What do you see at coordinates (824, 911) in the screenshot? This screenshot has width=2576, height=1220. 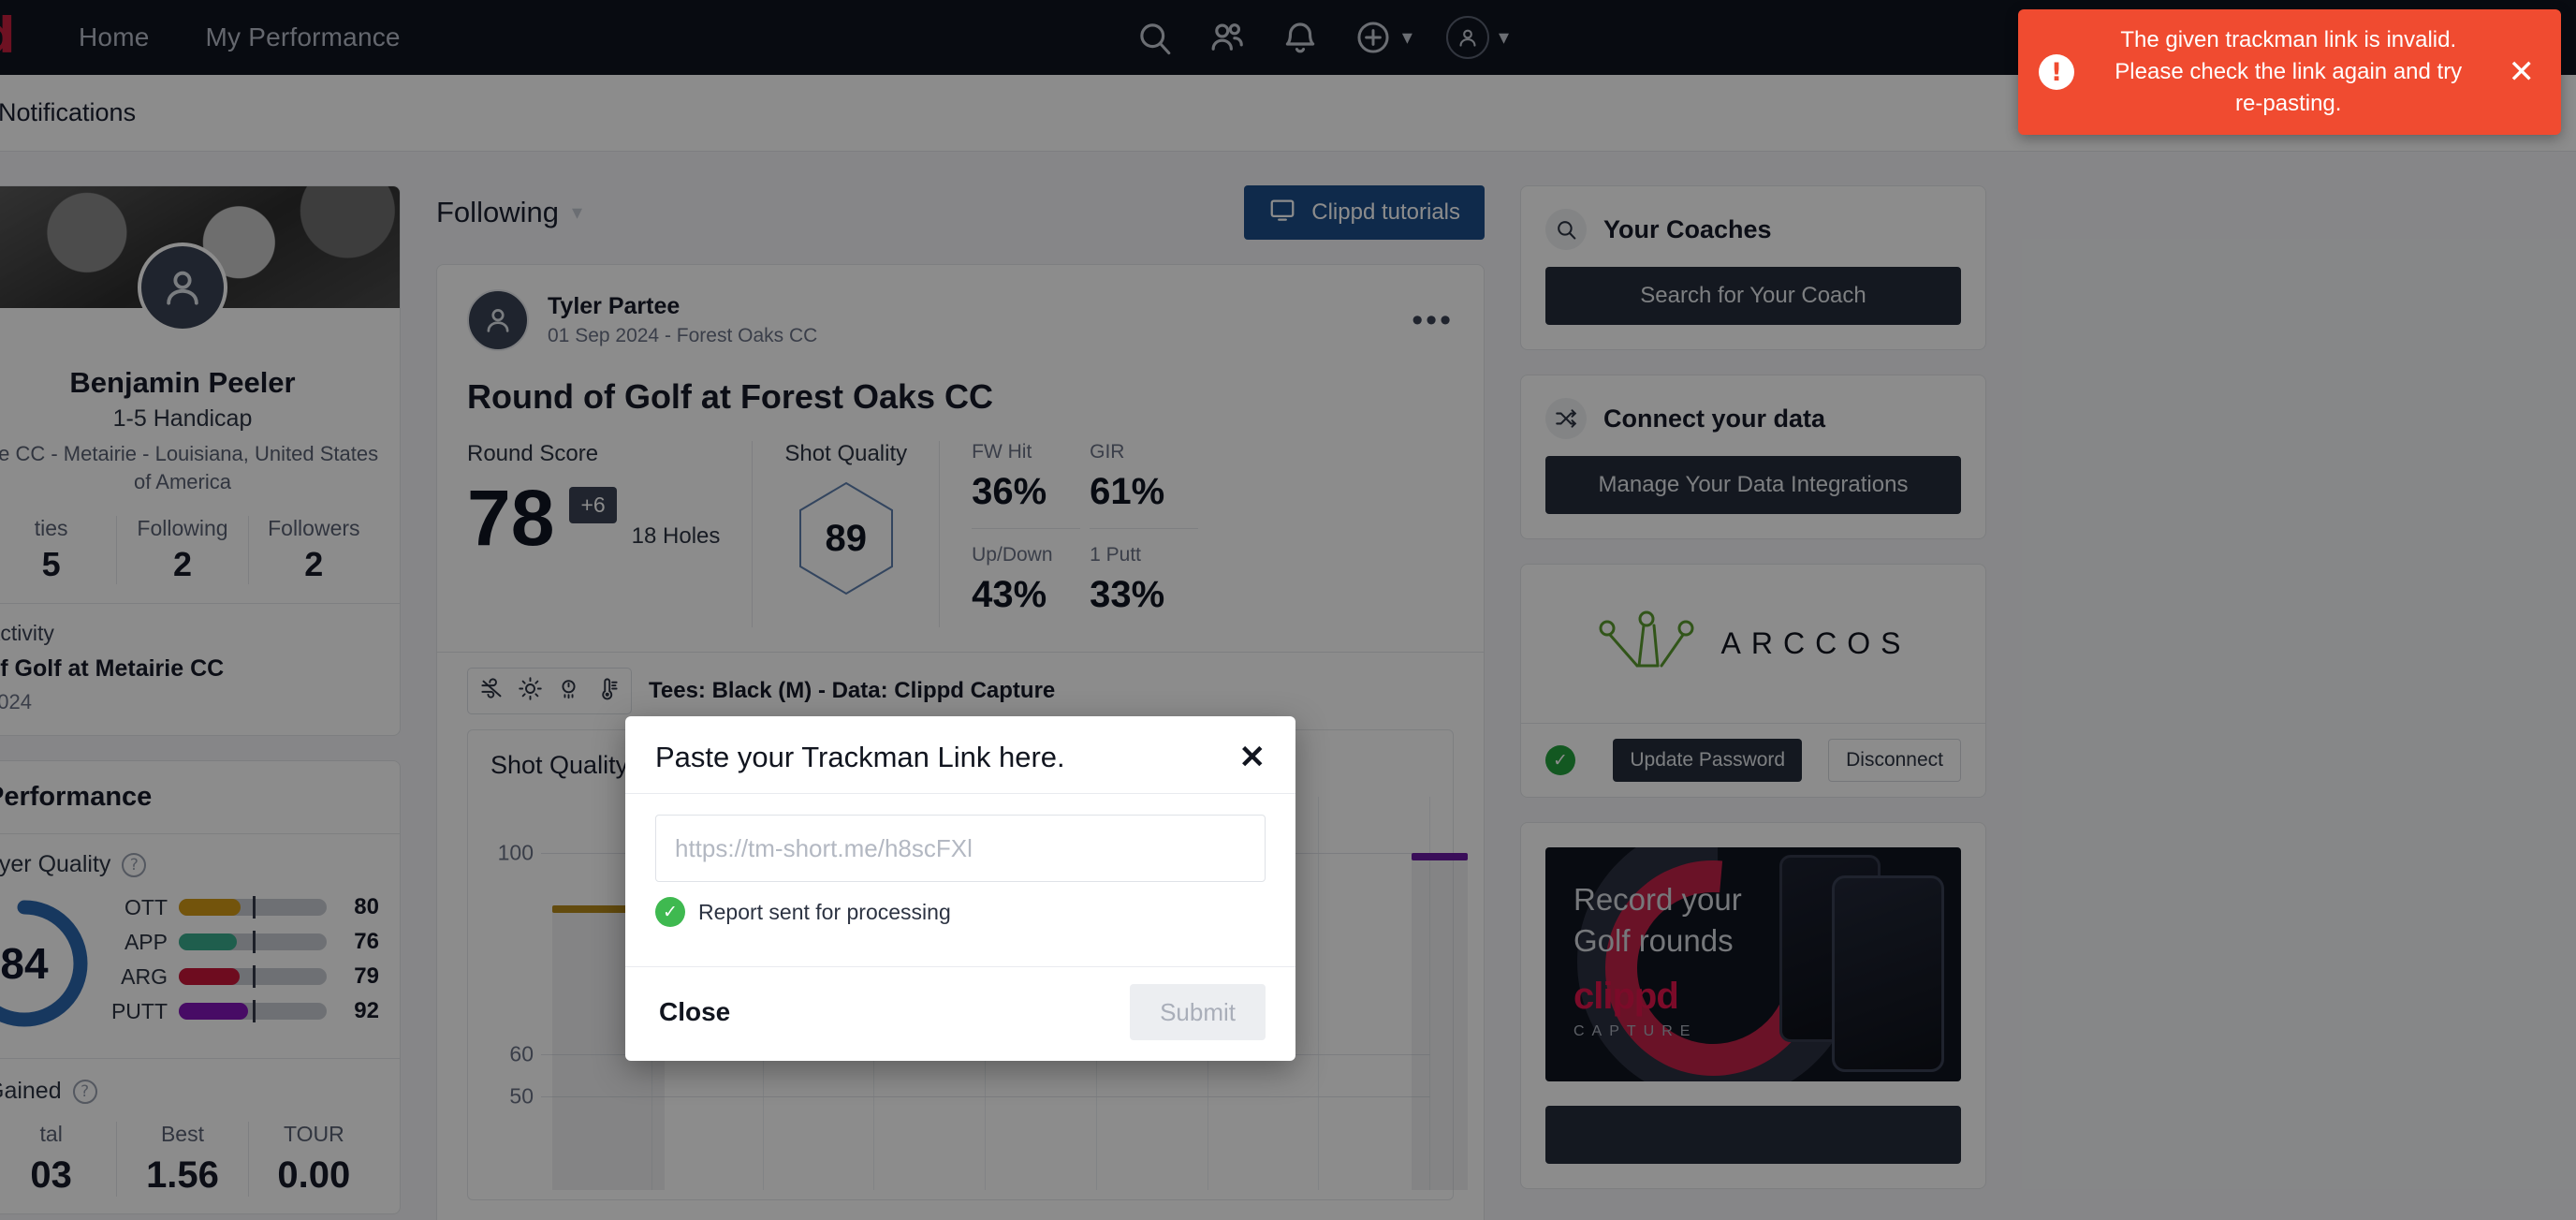 I see `modal-status-text: Report sent for processing` at bounding box center [824, 911].